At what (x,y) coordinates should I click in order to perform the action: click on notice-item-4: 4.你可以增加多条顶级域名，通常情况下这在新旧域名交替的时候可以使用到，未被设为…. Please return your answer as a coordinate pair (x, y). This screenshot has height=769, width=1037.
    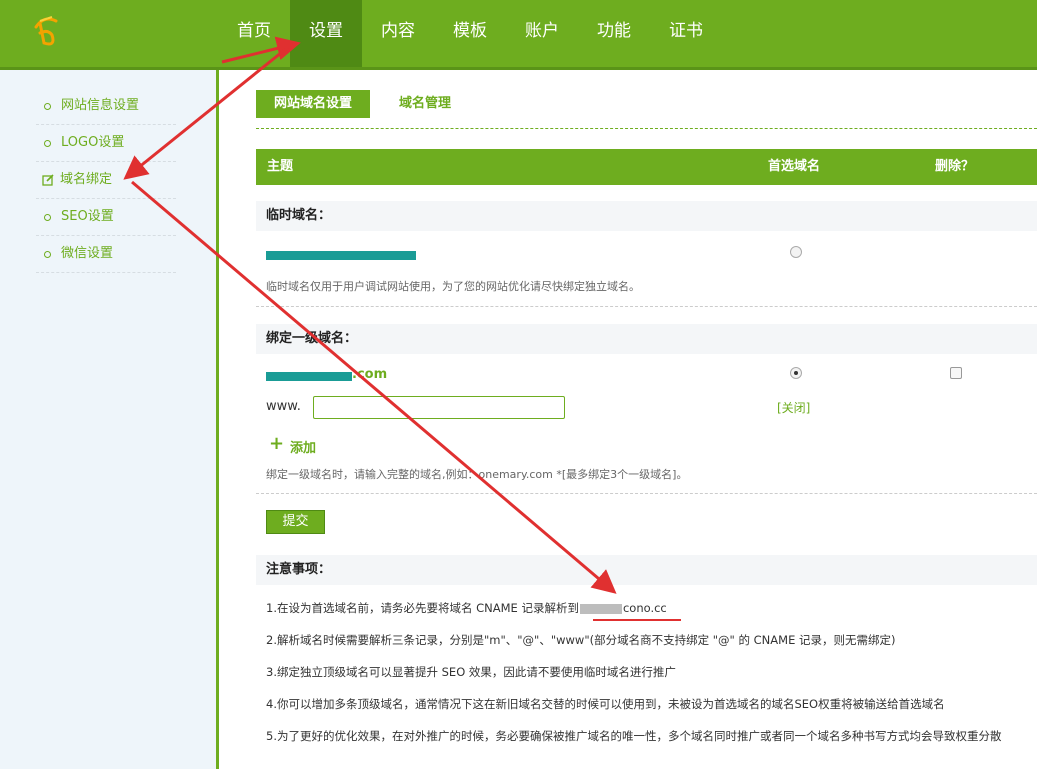
    Looking at the image, I should click on (605, 704).